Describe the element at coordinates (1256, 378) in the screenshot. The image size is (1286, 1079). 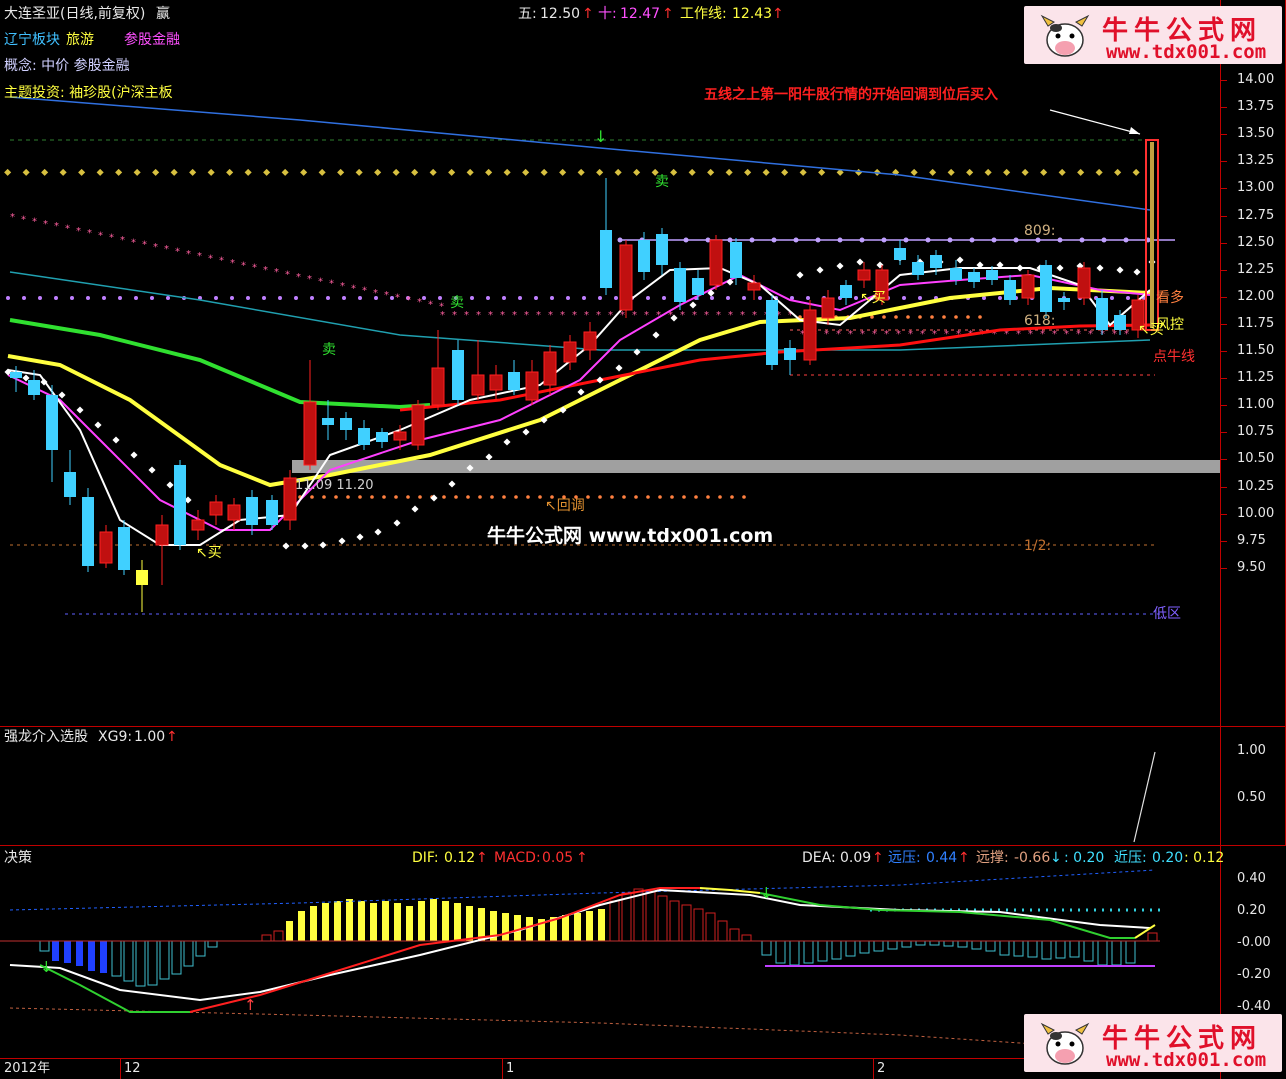
I see `price-tick: 11.25` at that location.